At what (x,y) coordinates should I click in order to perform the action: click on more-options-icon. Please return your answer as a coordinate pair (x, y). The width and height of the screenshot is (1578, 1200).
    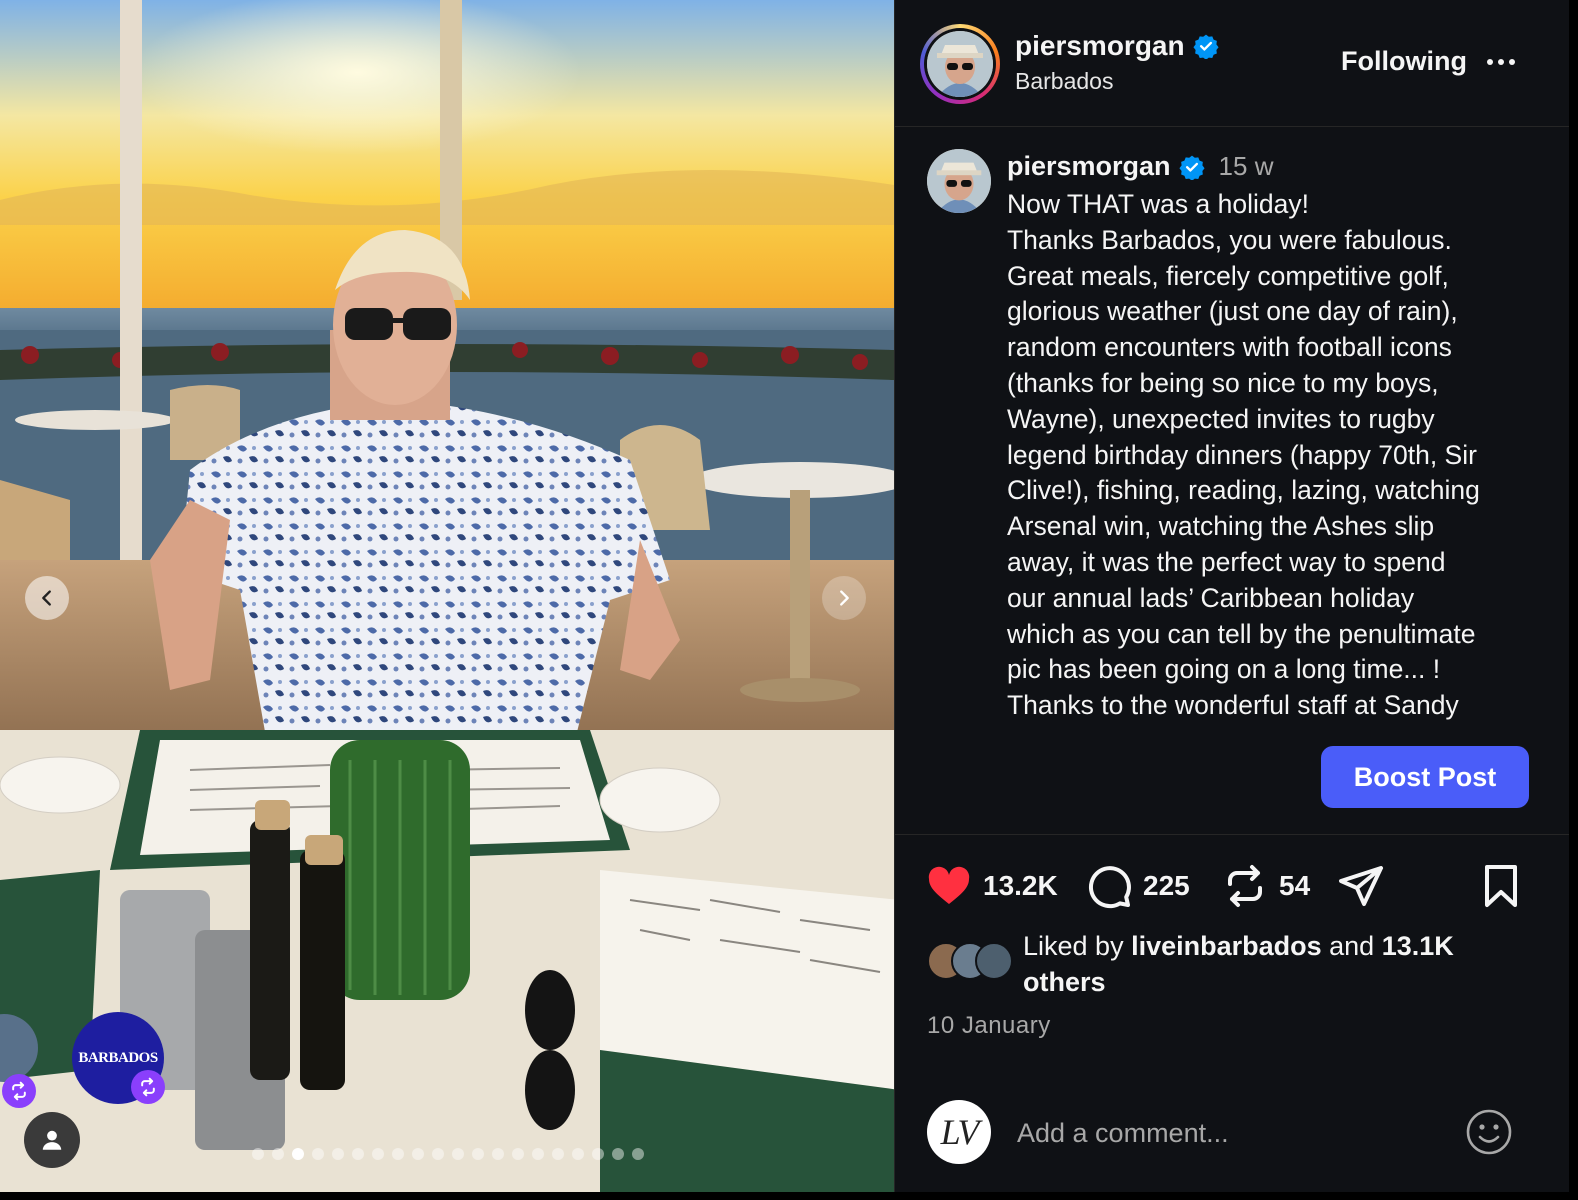
    Looking at the image, I should click on (1505, 62).